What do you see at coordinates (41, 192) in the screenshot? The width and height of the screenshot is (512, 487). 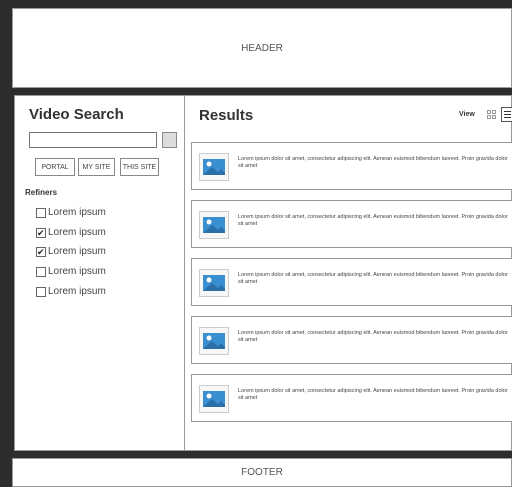 I see `refiners-heading: Refiners` at bounding box center [41, 192].